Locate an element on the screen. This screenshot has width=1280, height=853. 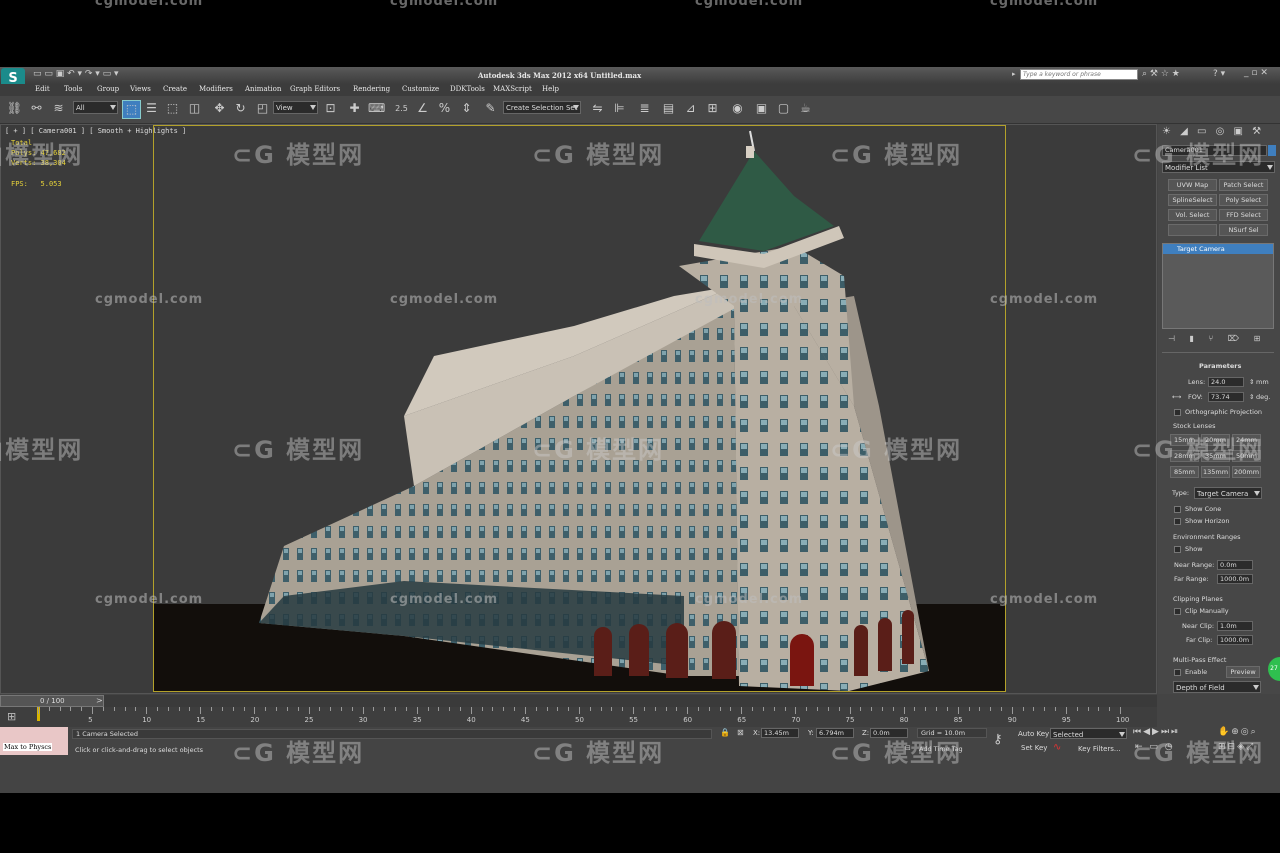
unlink-icon: ⚯ is located at coordinates (36, 108).